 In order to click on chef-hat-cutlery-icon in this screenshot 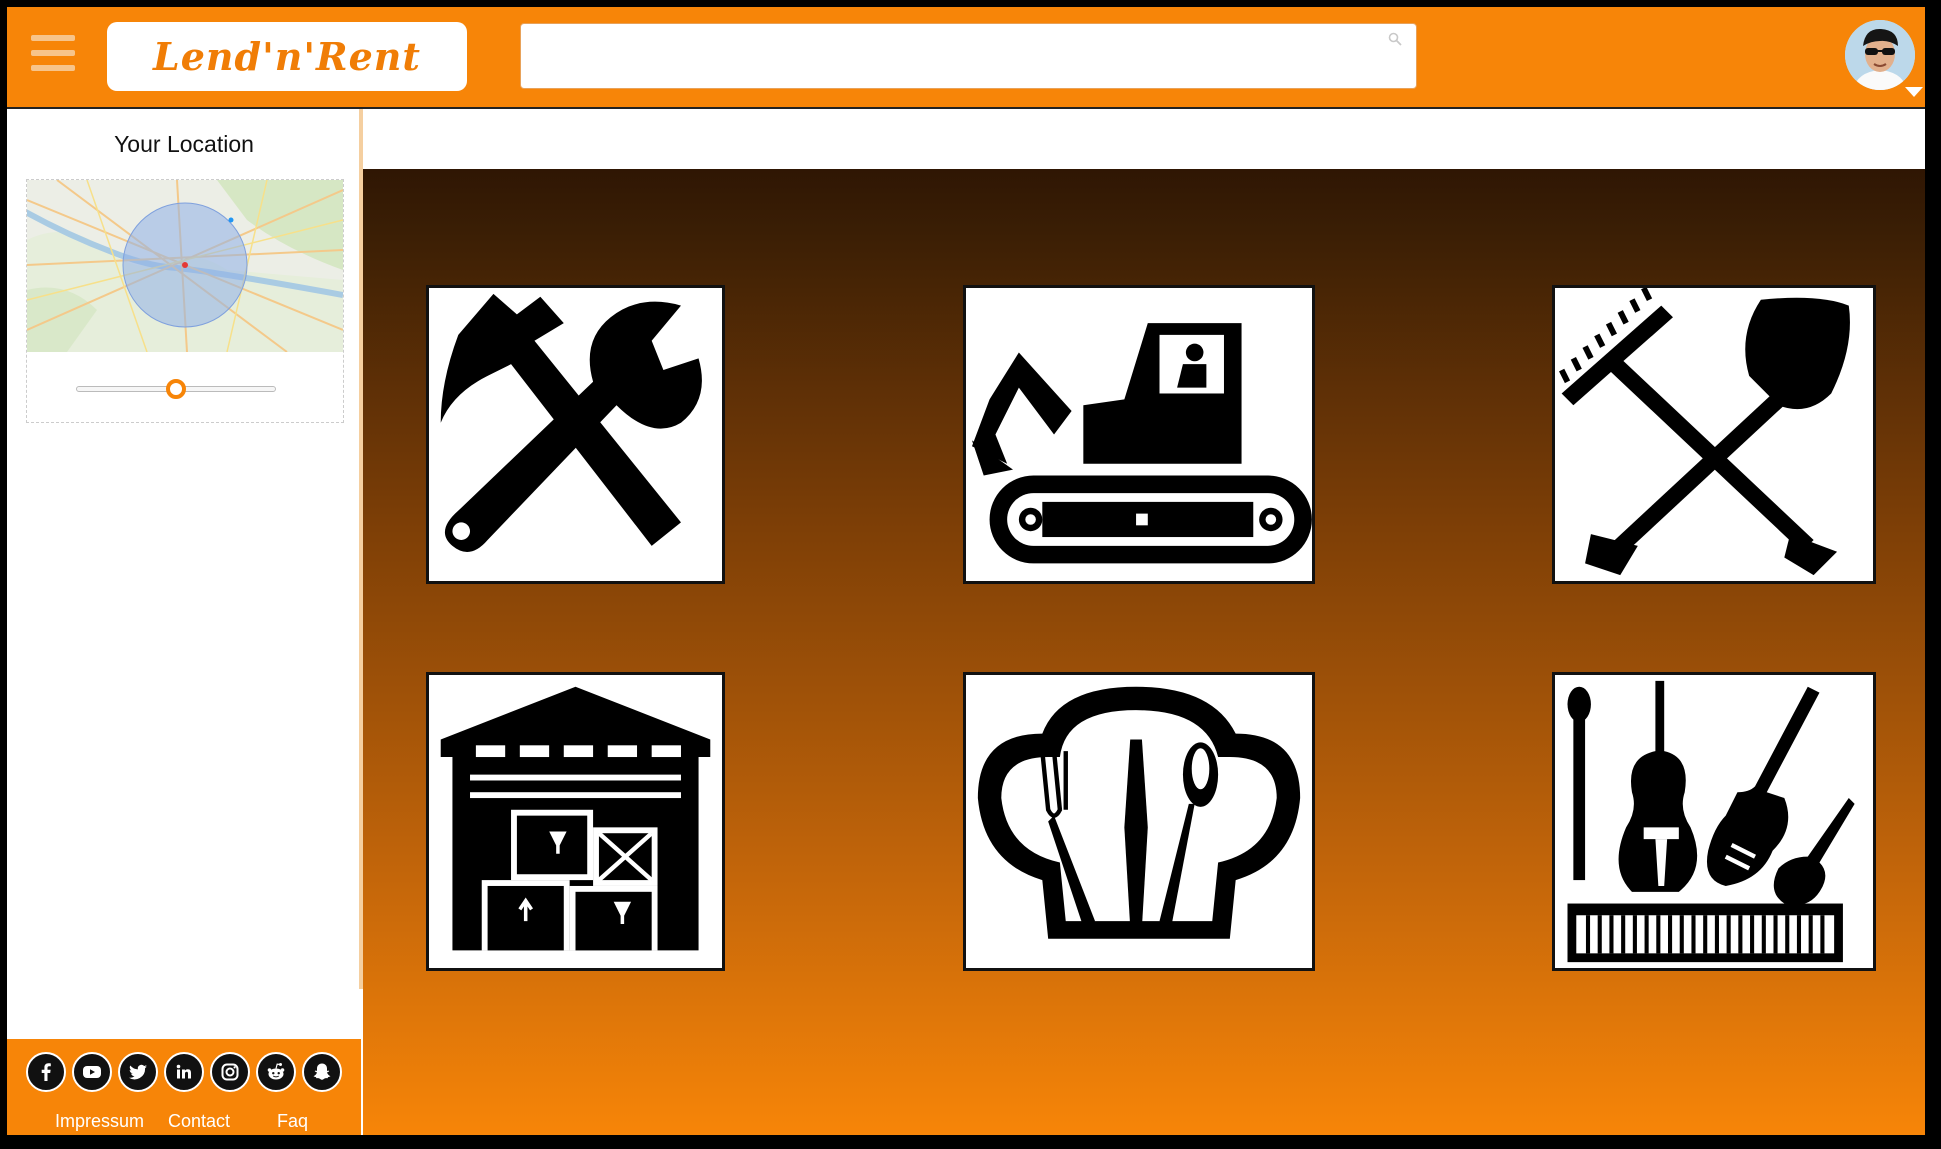, I will do `click(1139, 812)`.